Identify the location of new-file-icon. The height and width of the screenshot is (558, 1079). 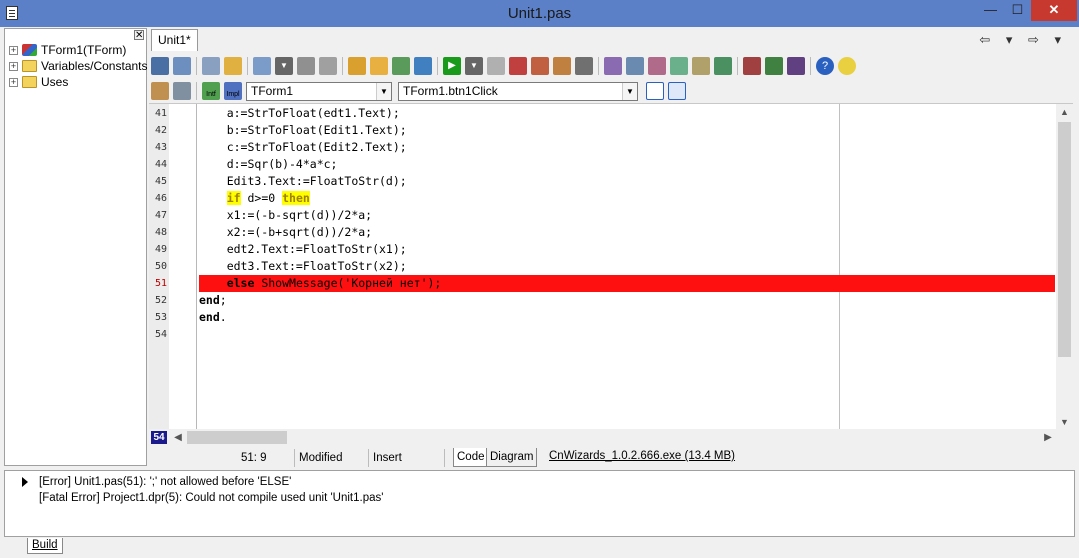
(211, 66).